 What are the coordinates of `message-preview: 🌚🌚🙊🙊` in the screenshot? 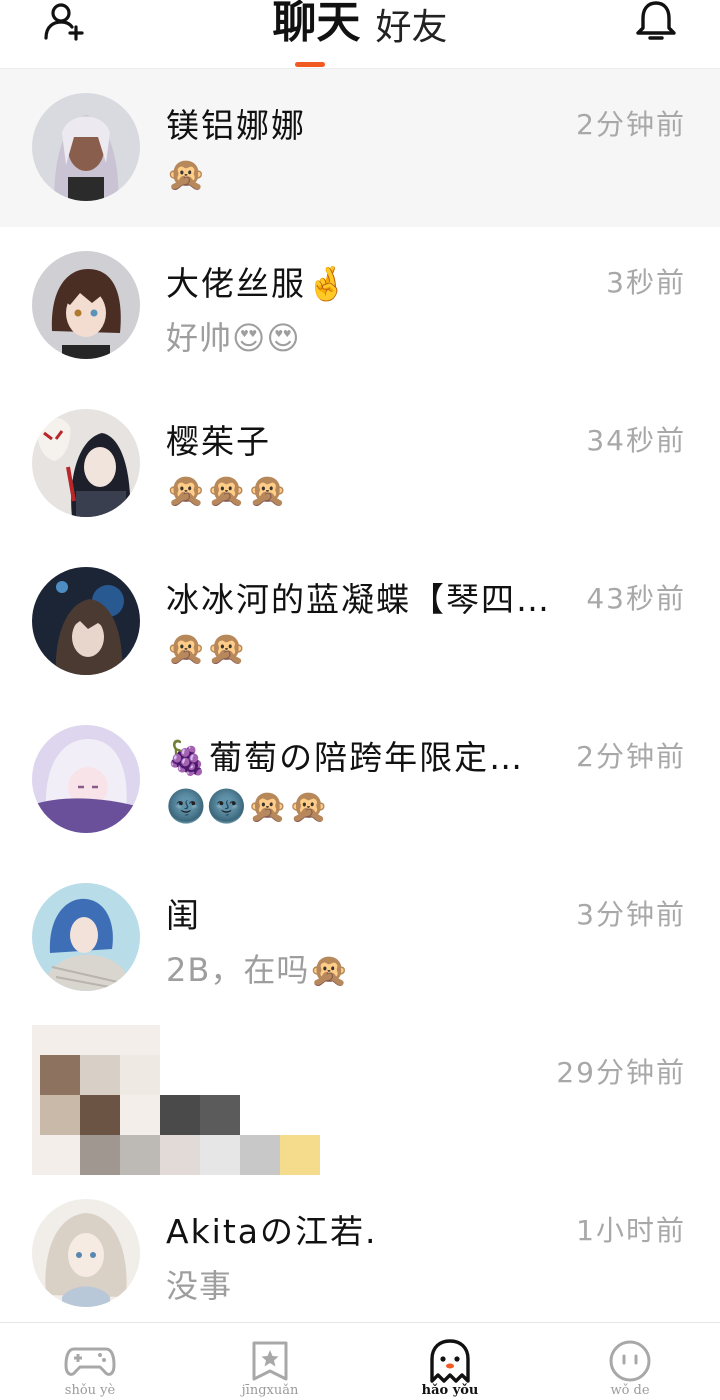 It's located at (248, 806).